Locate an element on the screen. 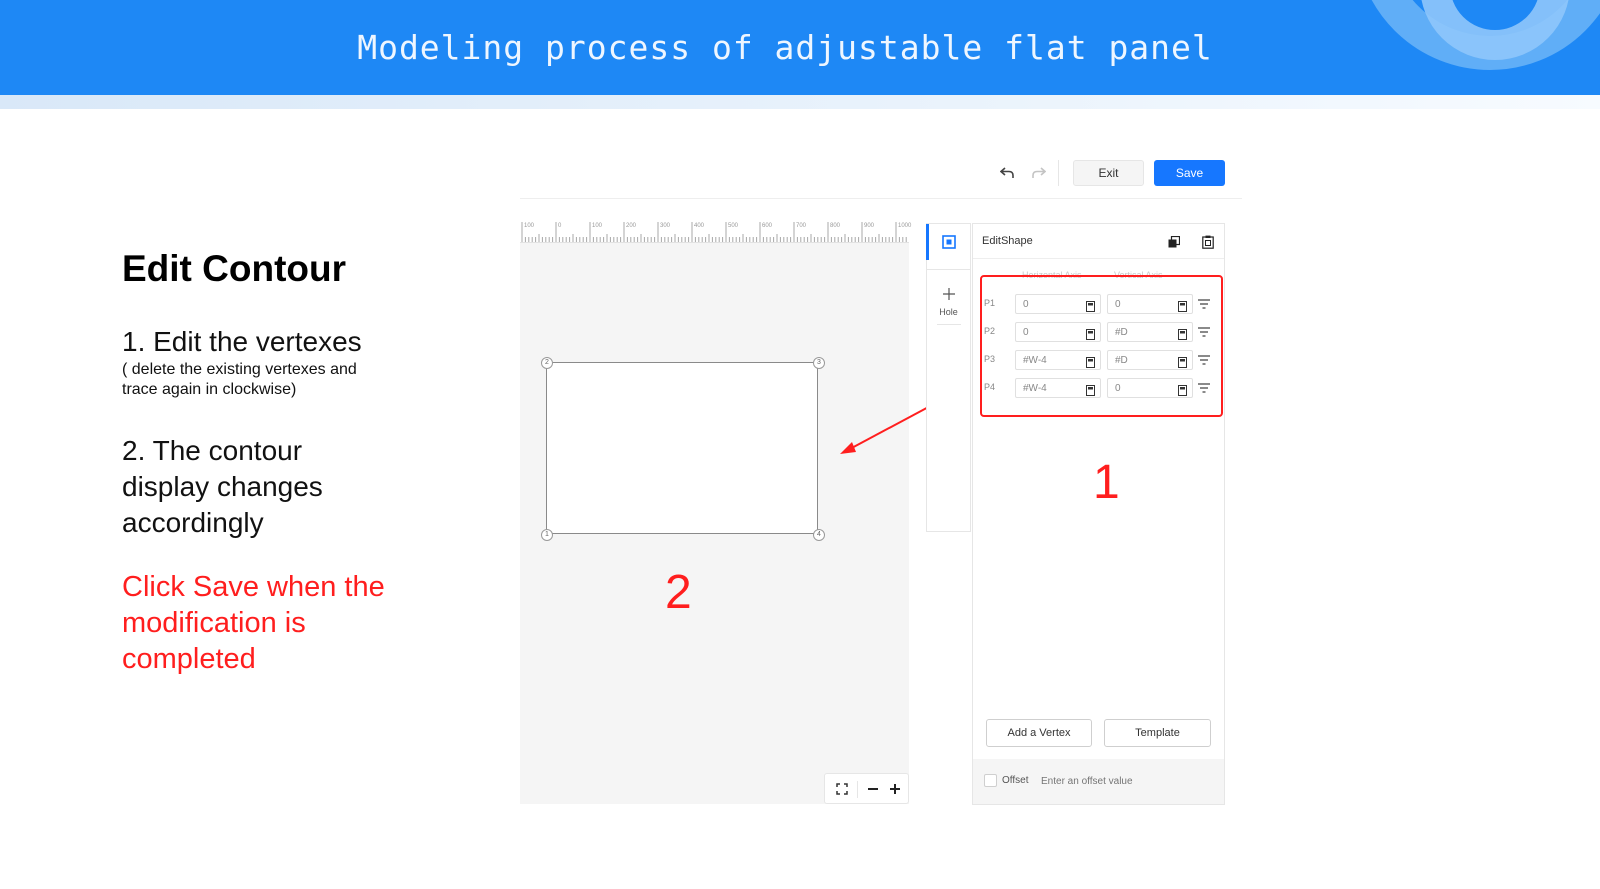 Image resolution: width=1600 pixels, height=889 pixels. ruler-tick-label: 300 is located at coordinates (665, 226).